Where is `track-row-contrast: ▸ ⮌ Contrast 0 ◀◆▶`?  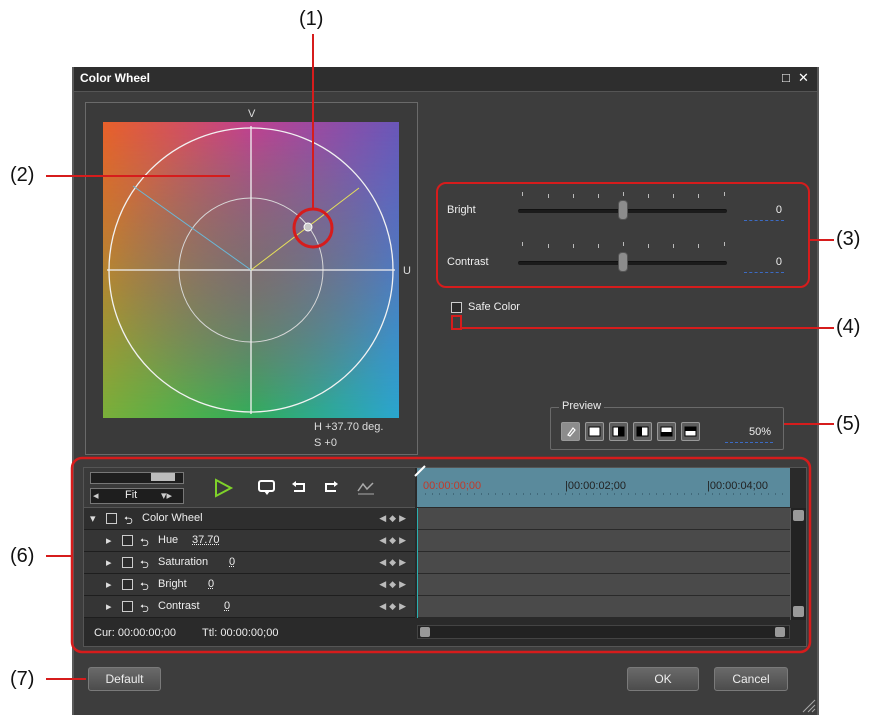
track-row-contrast: ▸ ⮌ Contrast 0 ◀◆▶ is located at coordinates (249, 607).